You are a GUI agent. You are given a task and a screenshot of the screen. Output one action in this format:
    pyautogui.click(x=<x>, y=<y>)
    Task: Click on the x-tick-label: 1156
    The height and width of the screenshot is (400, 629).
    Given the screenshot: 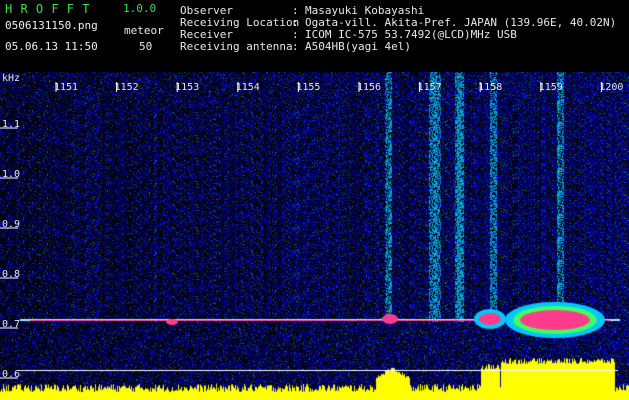 What is the action you would take?
    pyautogui.click(x=369, y=87)
    